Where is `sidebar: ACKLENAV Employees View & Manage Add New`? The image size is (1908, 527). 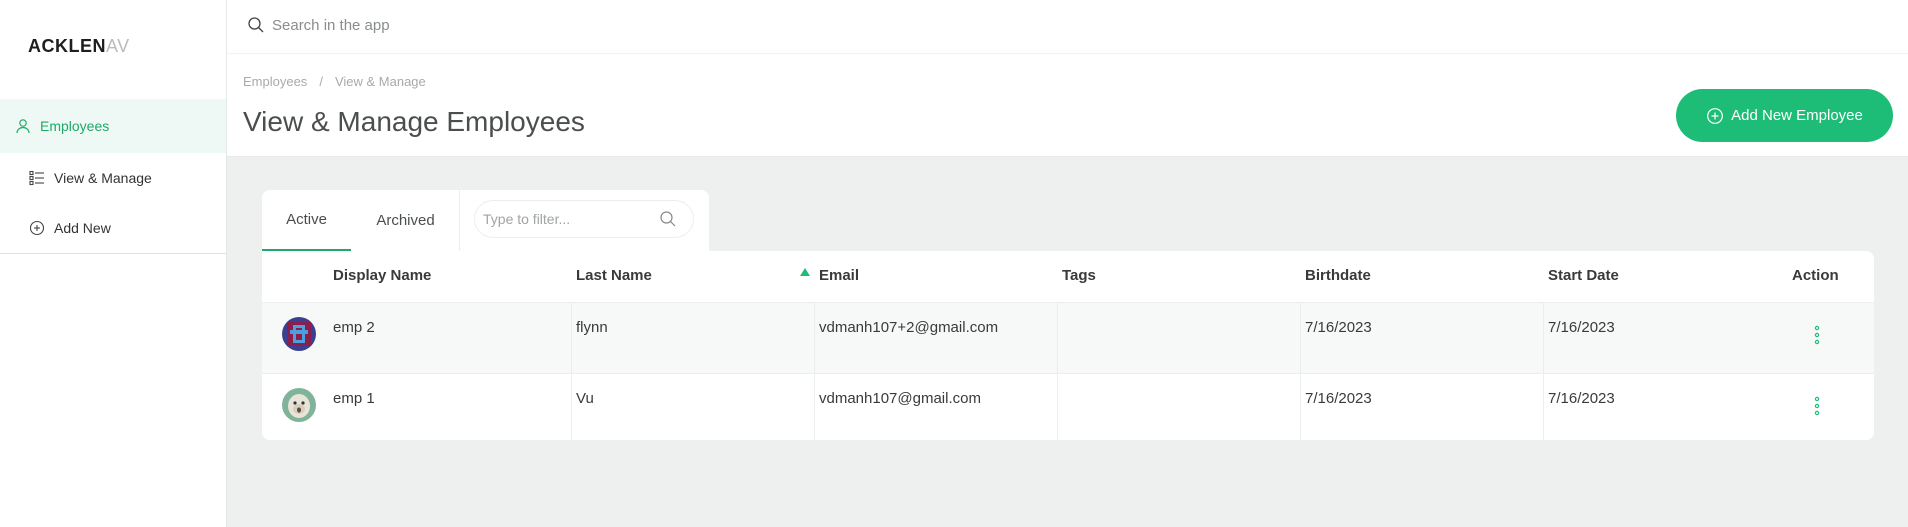
sidebar: ACKLENAV Employees View & Manage Add New is located at coordinates (113, 263).